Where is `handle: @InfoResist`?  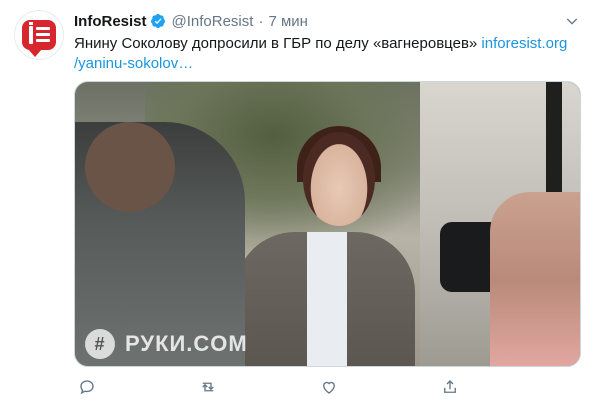
handle: @InfoResist is located at coordinates (213, 21).